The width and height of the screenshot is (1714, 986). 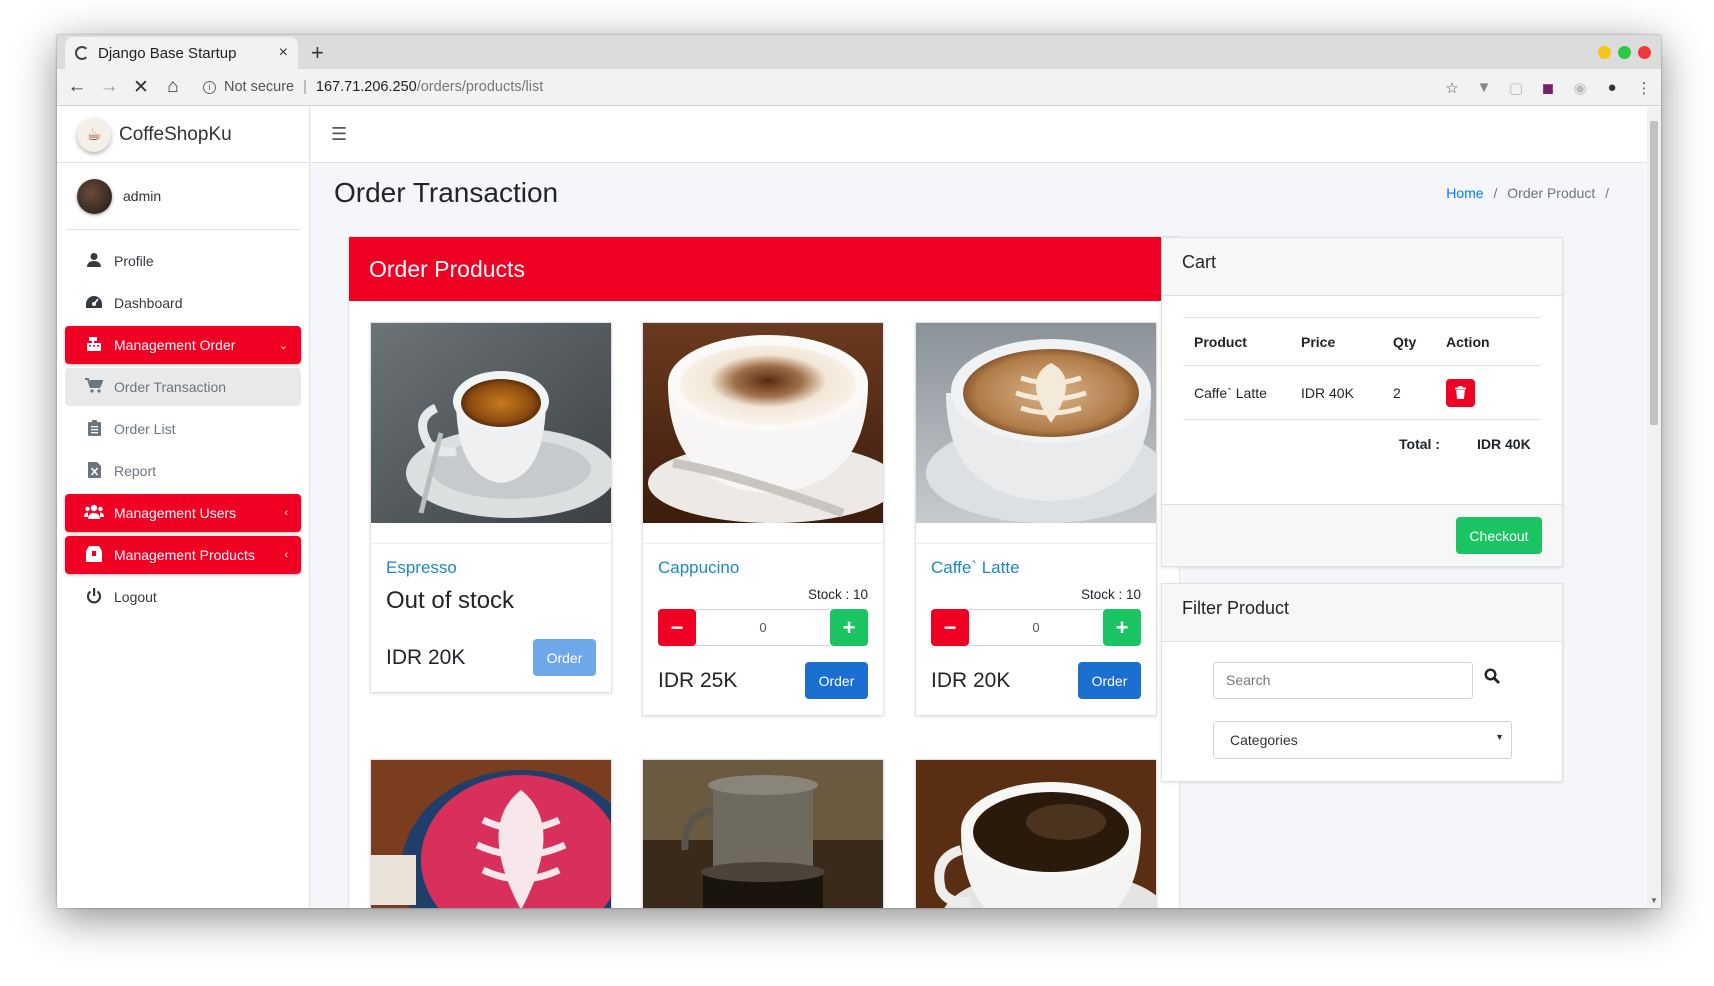 I want to click on window-controls, so click(x=1624, y=52).